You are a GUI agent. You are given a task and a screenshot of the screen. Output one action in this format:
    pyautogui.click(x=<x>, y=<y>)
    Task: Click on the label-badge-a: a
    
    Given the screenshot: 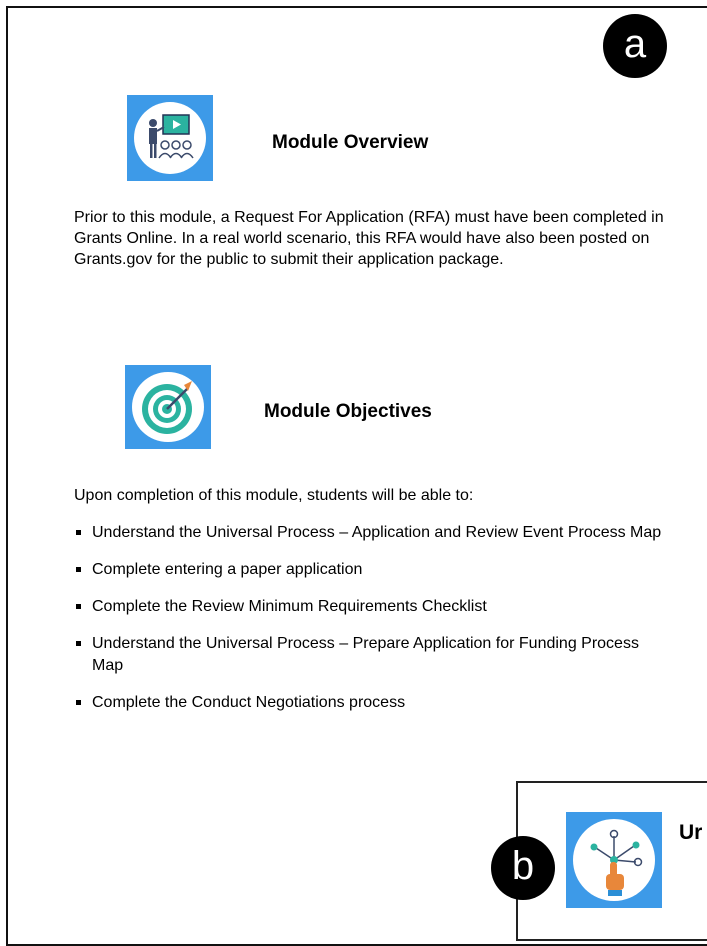 What is the action you would take?
    pyautogui.click(x=635, y=46)
    